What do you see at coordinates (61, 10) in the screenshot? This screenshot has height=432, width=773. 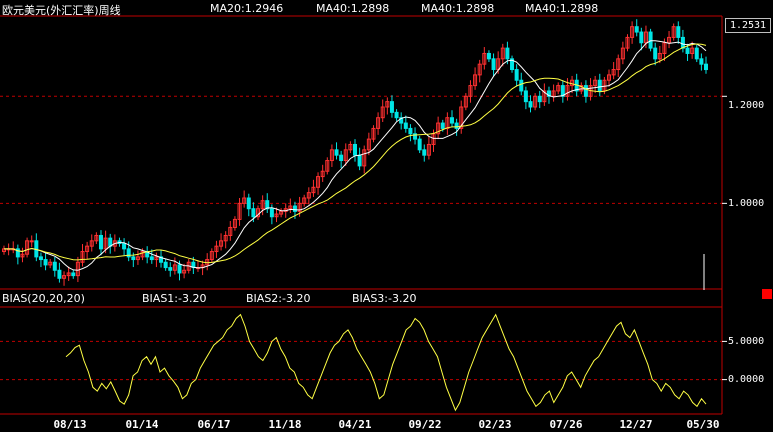 I see `chart-title: 欧元美元(外汇汇率)周线` at bounding box center [61, 10].